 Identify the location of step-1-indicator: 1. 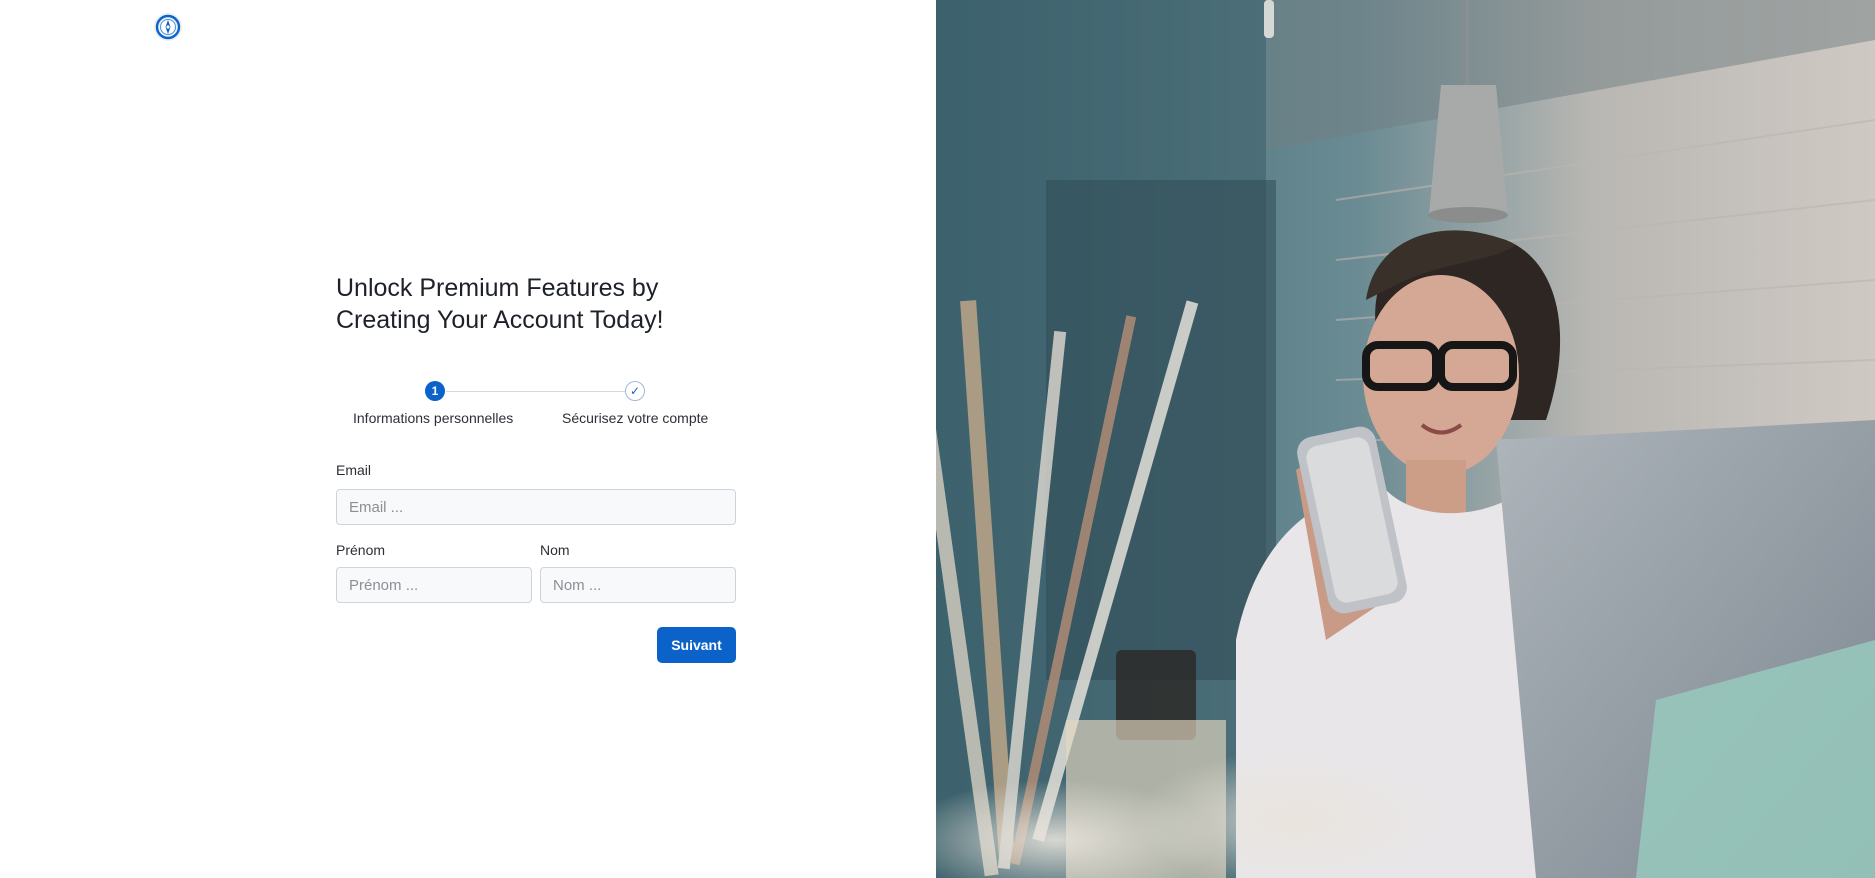
(435, 391).